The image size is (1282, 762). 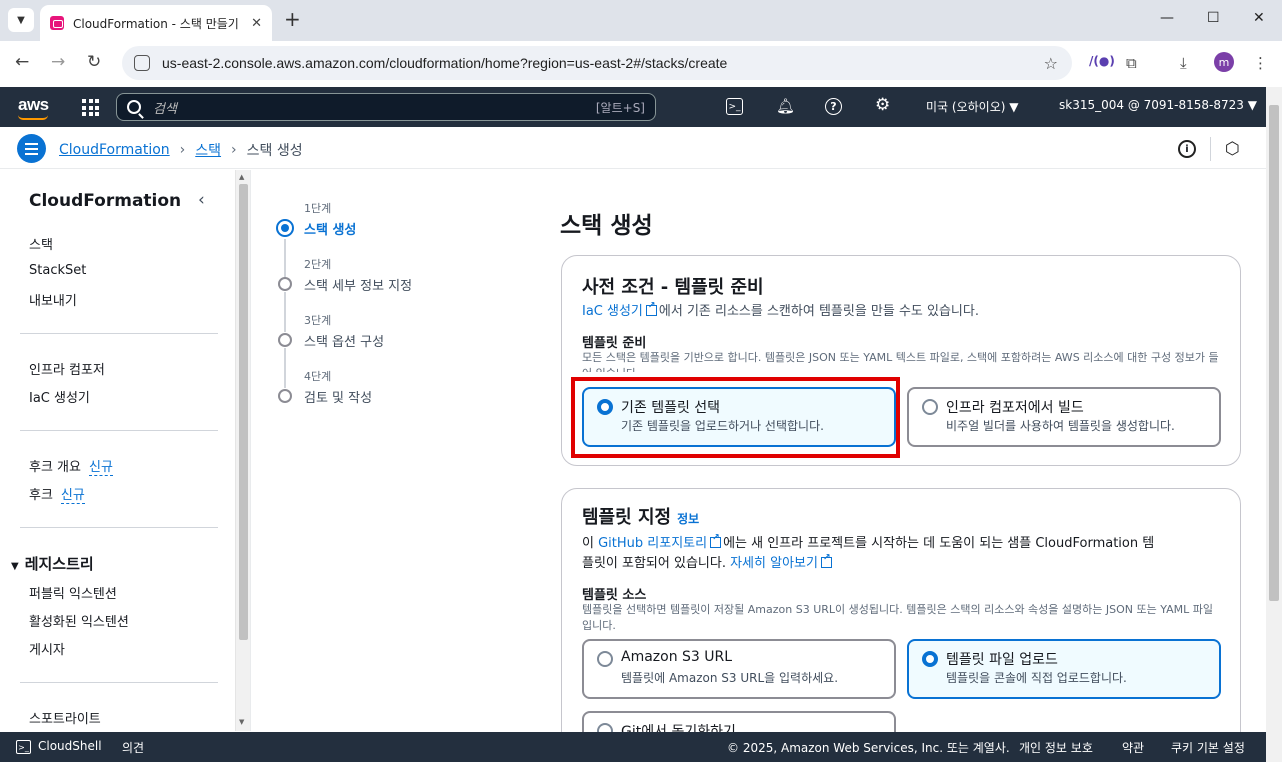 What do you see at coordinates (1208, 747) in the screenshot?
I see `cookie-preferences-link: 쿠키 기본 설정` at bounding box center [1208, 747].